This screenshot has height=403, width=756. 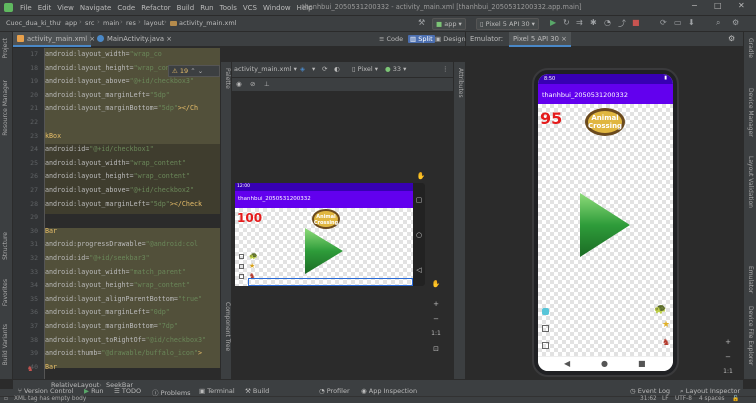 I want to click on attach-debugger-icon: ⤴, so click(x=622, y=23).